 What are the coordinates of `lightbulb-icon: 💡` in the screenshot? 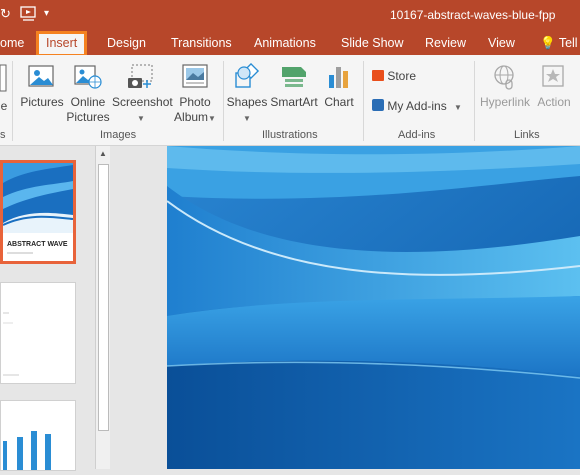 It's located at (548, 43).